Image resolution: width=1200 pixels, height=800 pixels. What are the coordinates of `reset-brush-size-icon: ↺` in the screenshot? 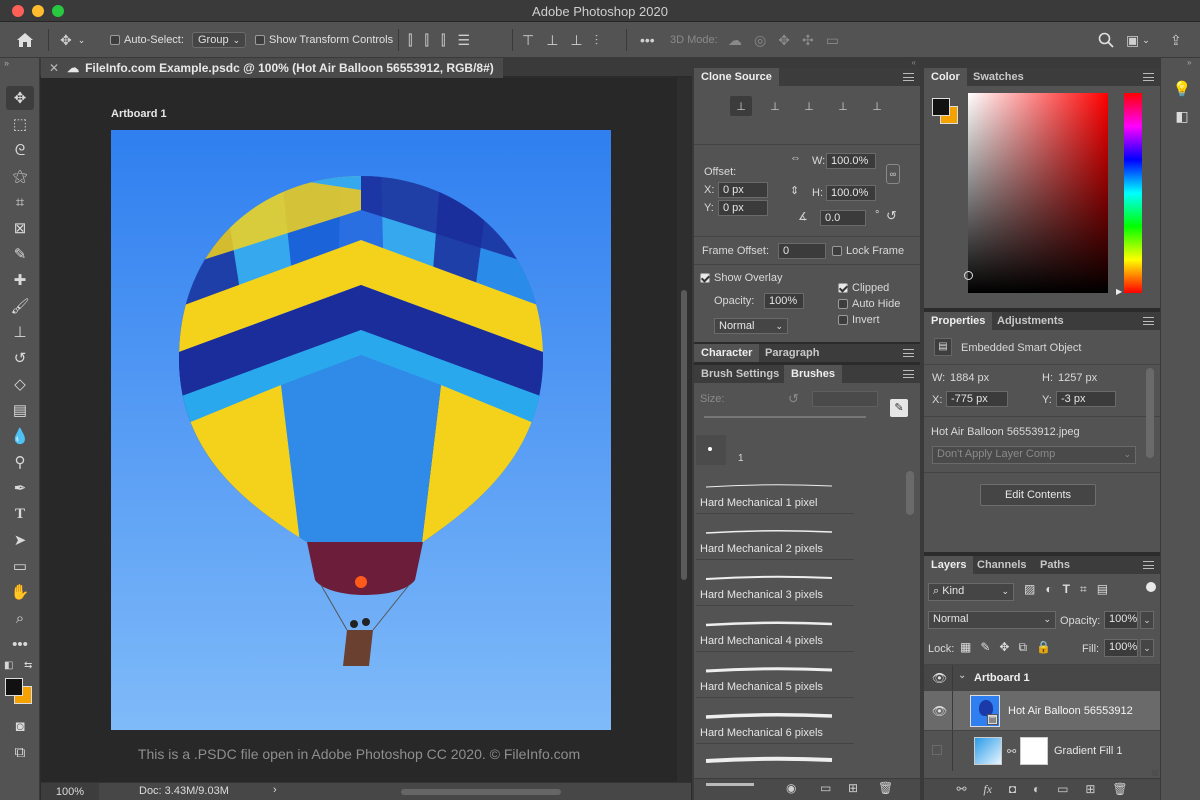 It's located at (793, 399).